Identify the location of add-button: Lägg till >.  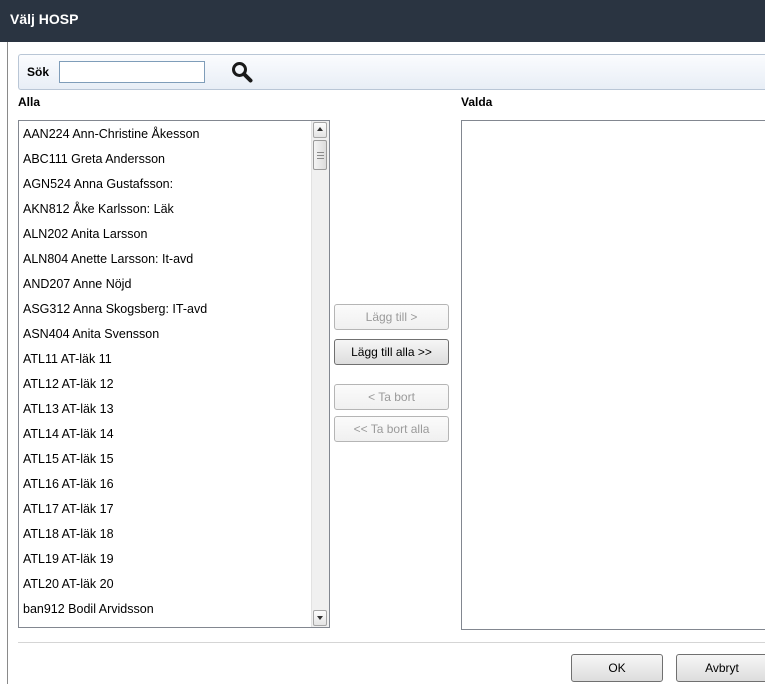
(391, 317).